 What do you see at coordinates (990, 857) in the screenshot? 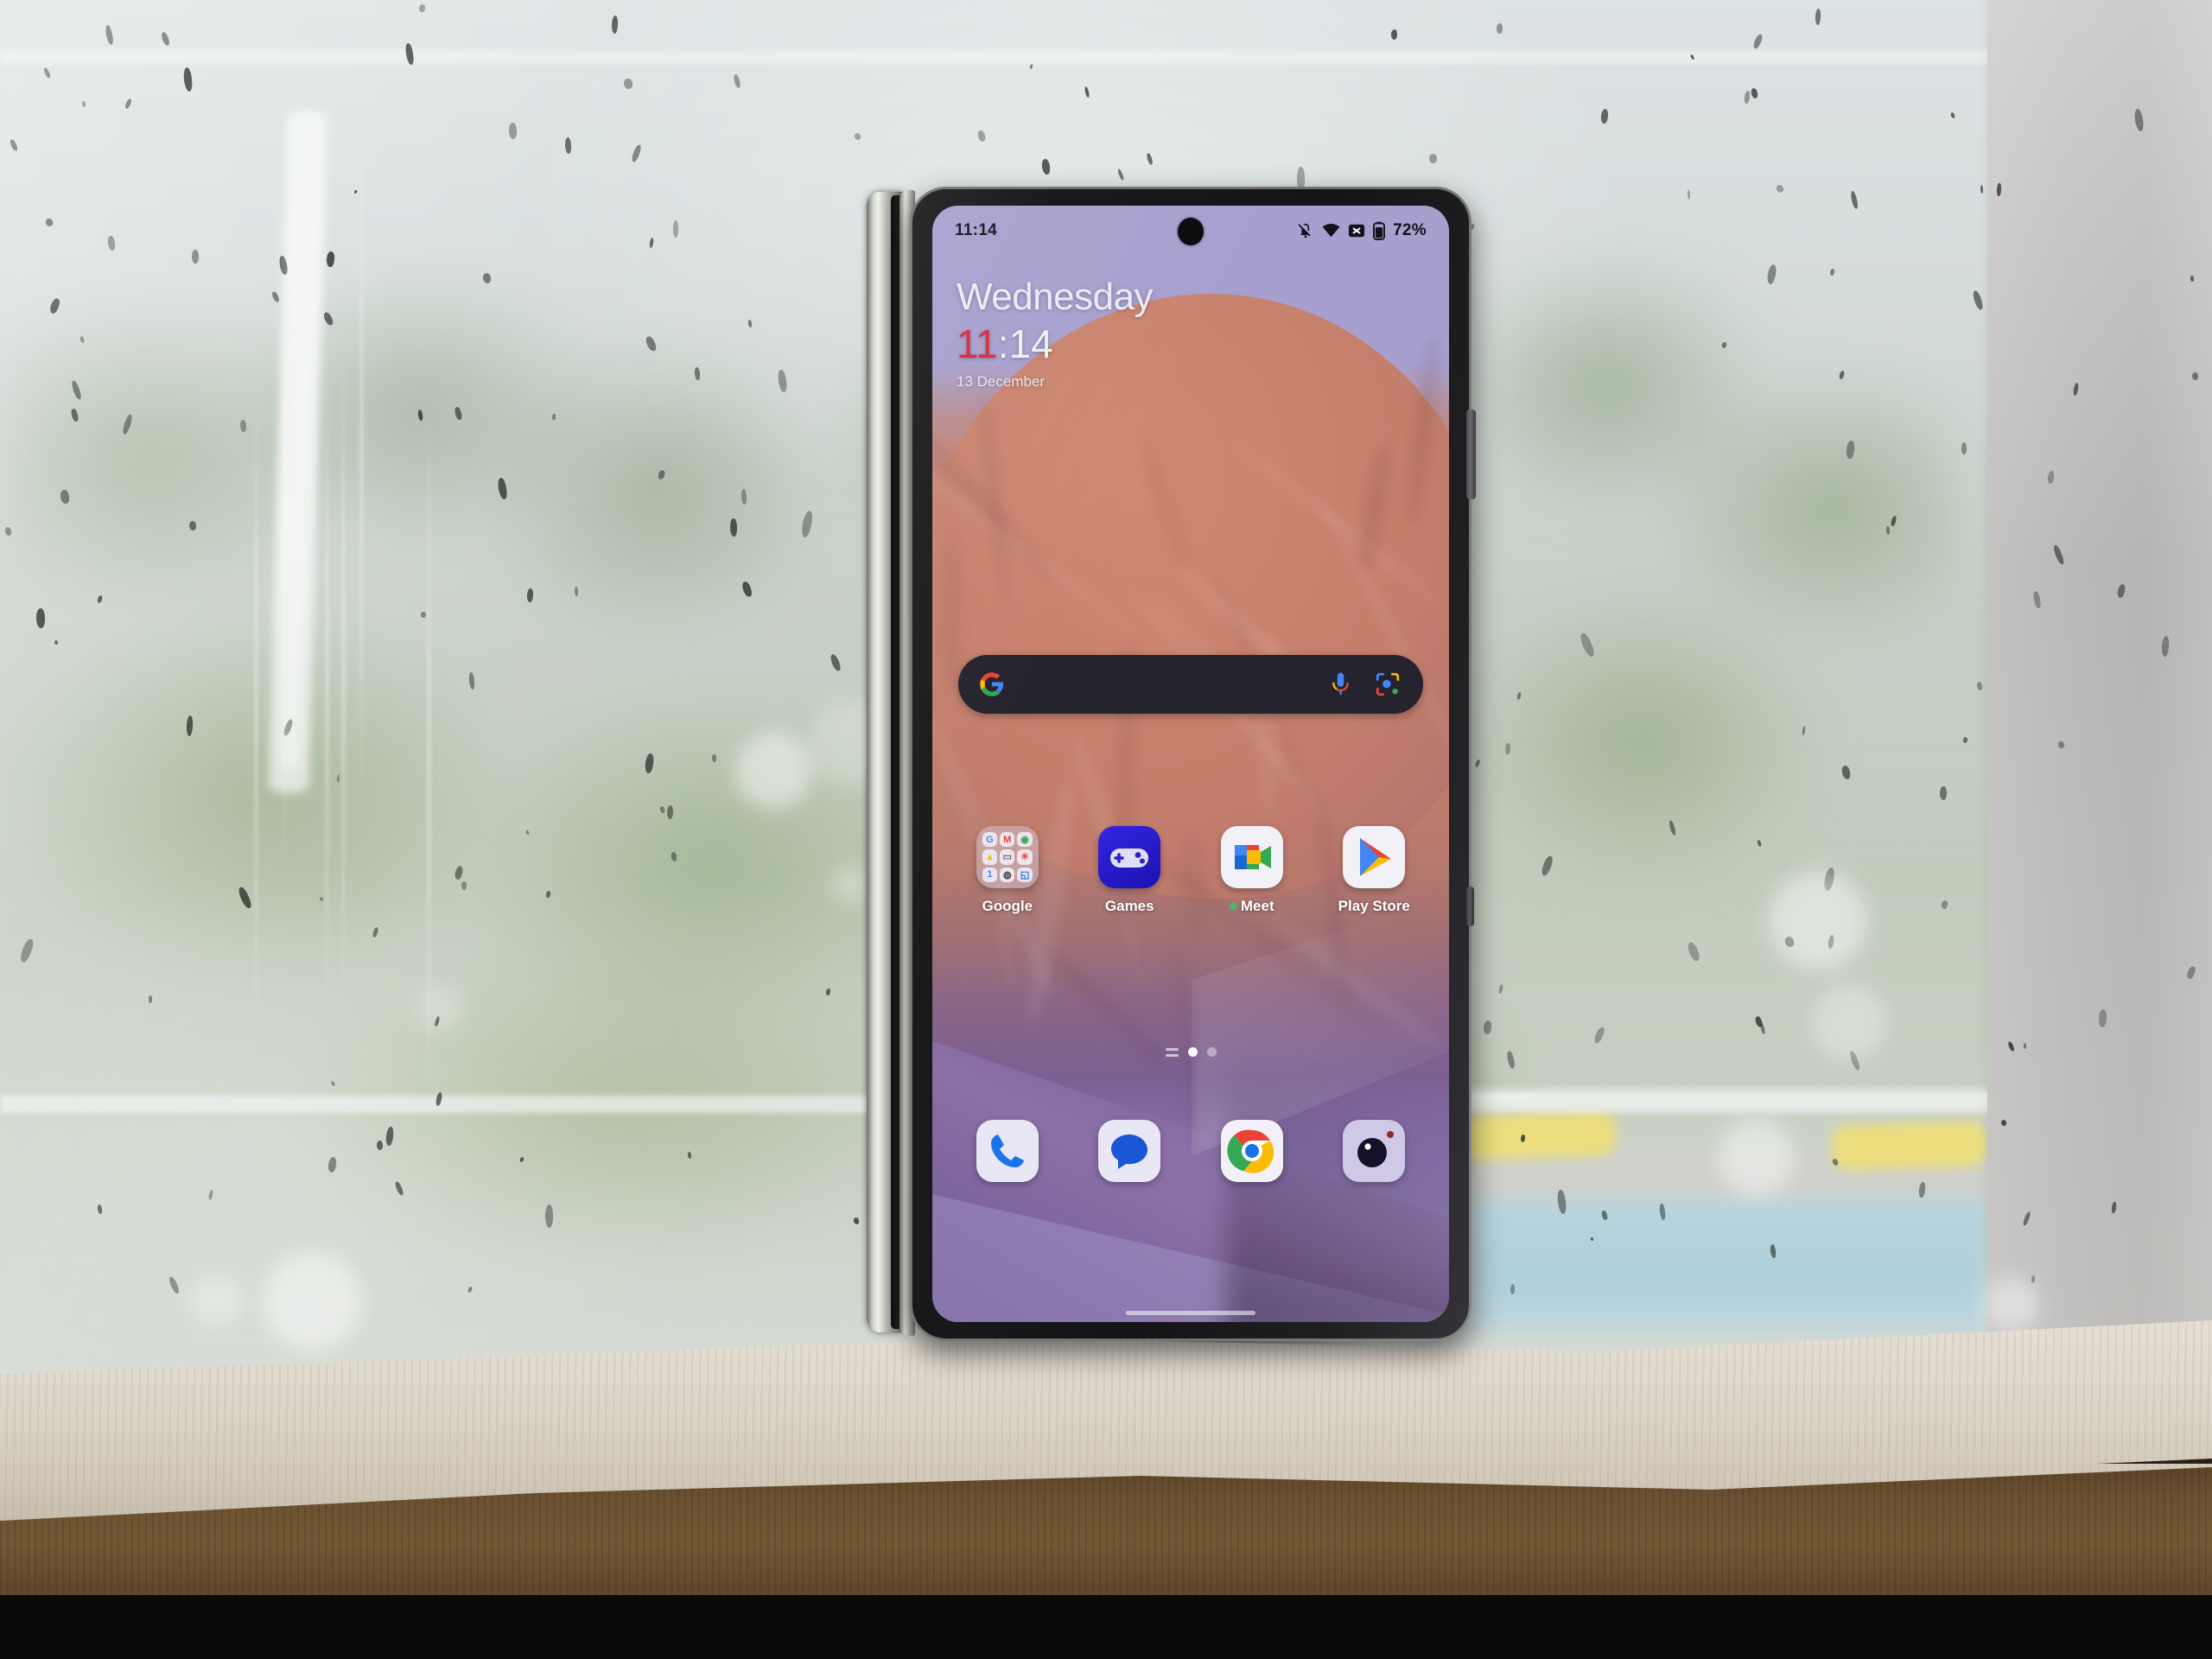
I see `folder-item: ▲` at bounding box center [990, 857].